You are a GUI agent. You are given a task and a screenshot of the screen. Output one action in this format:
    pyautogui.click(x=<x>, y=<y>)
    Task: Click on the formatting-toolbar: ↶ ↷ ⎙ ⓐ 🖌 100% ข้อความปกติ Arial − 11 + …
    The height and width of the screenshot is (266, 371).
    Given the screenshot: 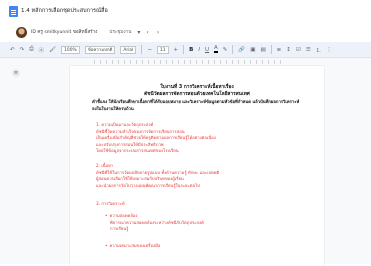 What is the action you would take?
    pyautogui.click(x=185, y=50)
    